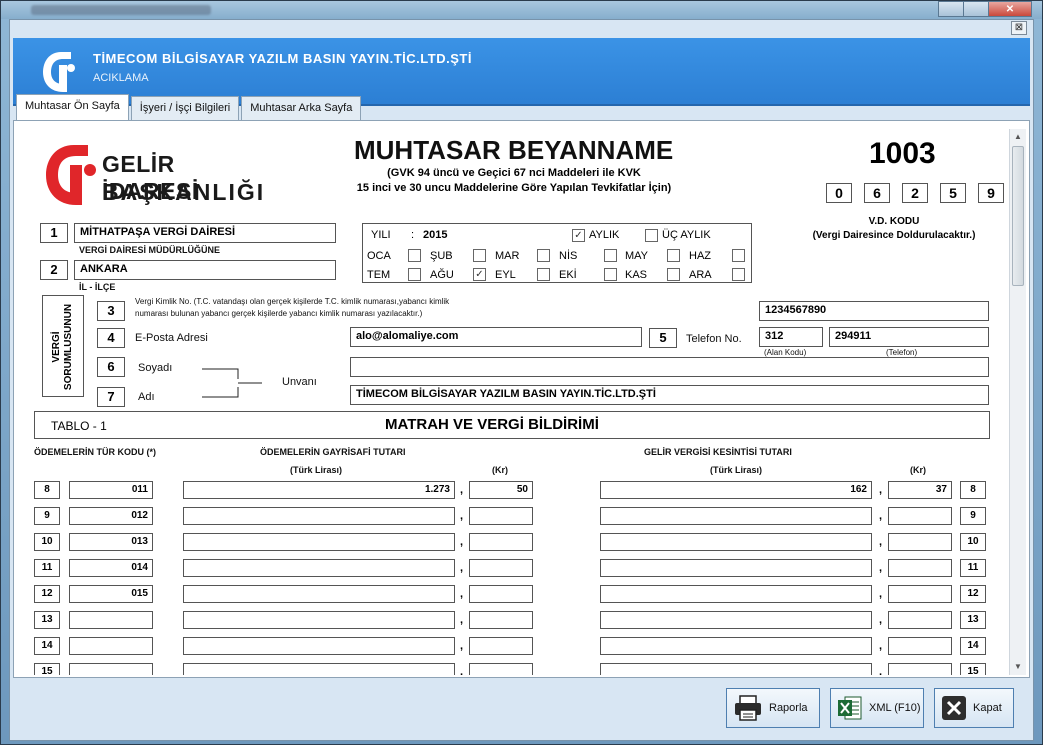 The height and width of the screenshot is (745, 1043). What do you see at coordinates (1010, 9) in the screenshot?
I see `window-close-button: ✕` at bounding box center [1010, 9].